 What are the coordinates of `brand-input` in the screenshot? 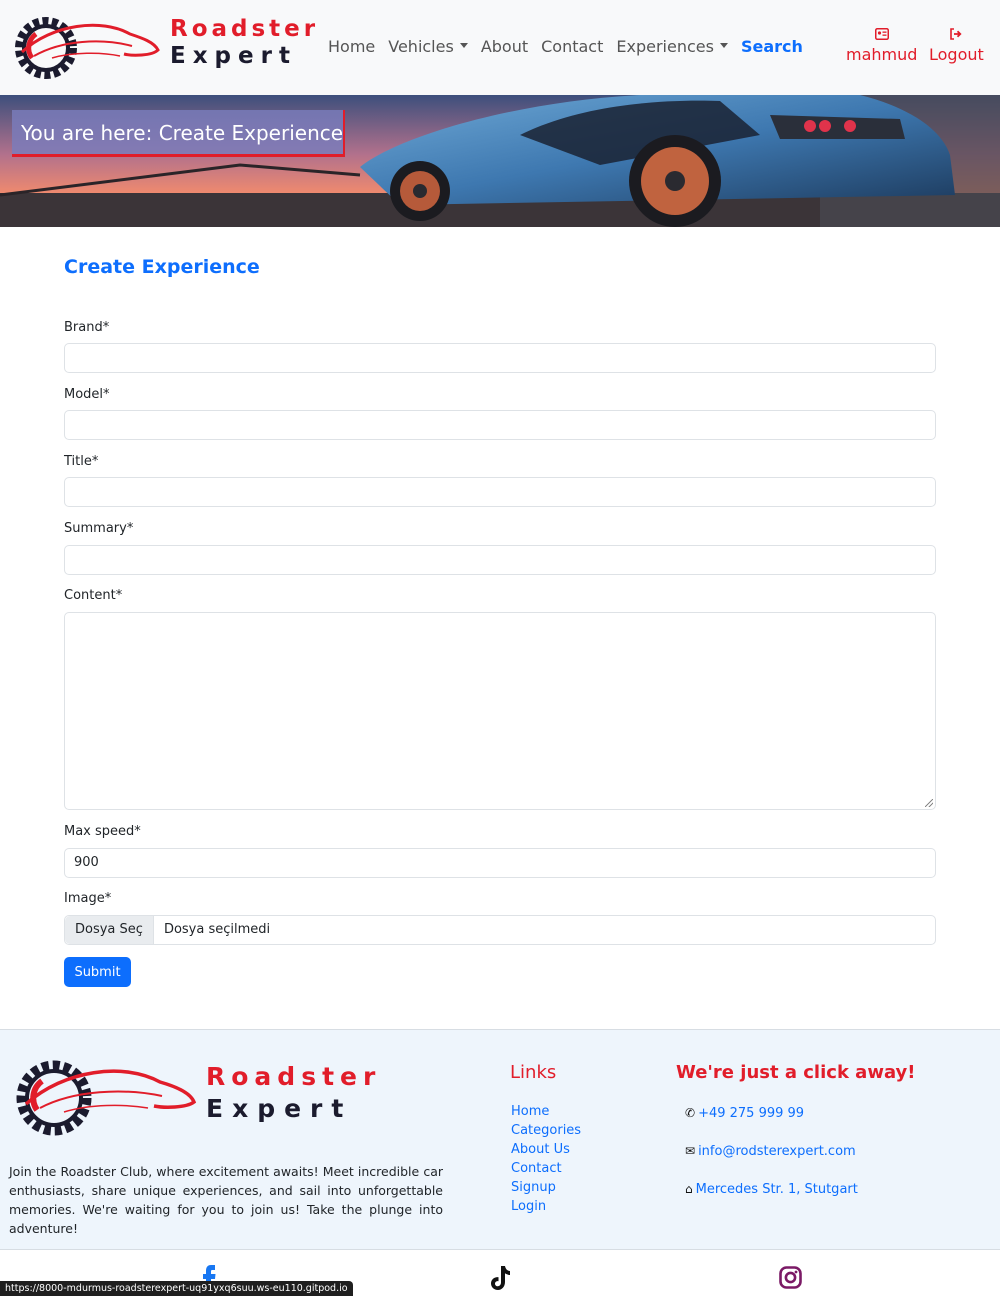 It's located at (500, 358).